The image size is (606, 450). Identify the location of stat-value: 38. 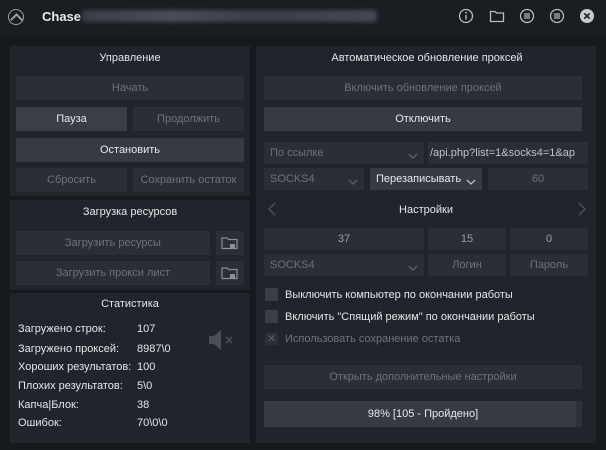
(143, 405).